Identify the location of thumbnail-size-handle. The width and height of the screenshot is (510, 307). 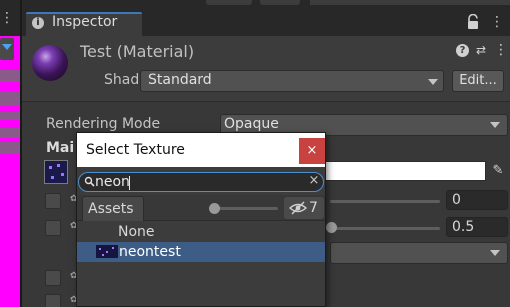
(214, 208).